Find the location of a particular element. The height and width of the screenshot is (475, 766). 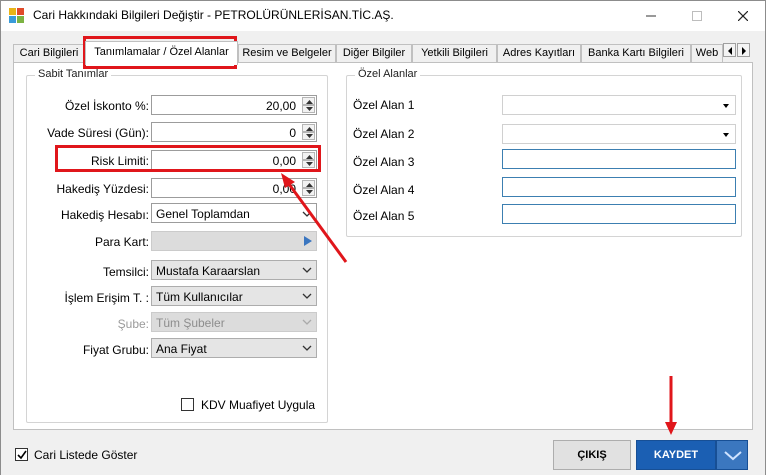

para-kart-selector is located at coordinates (234, 241).